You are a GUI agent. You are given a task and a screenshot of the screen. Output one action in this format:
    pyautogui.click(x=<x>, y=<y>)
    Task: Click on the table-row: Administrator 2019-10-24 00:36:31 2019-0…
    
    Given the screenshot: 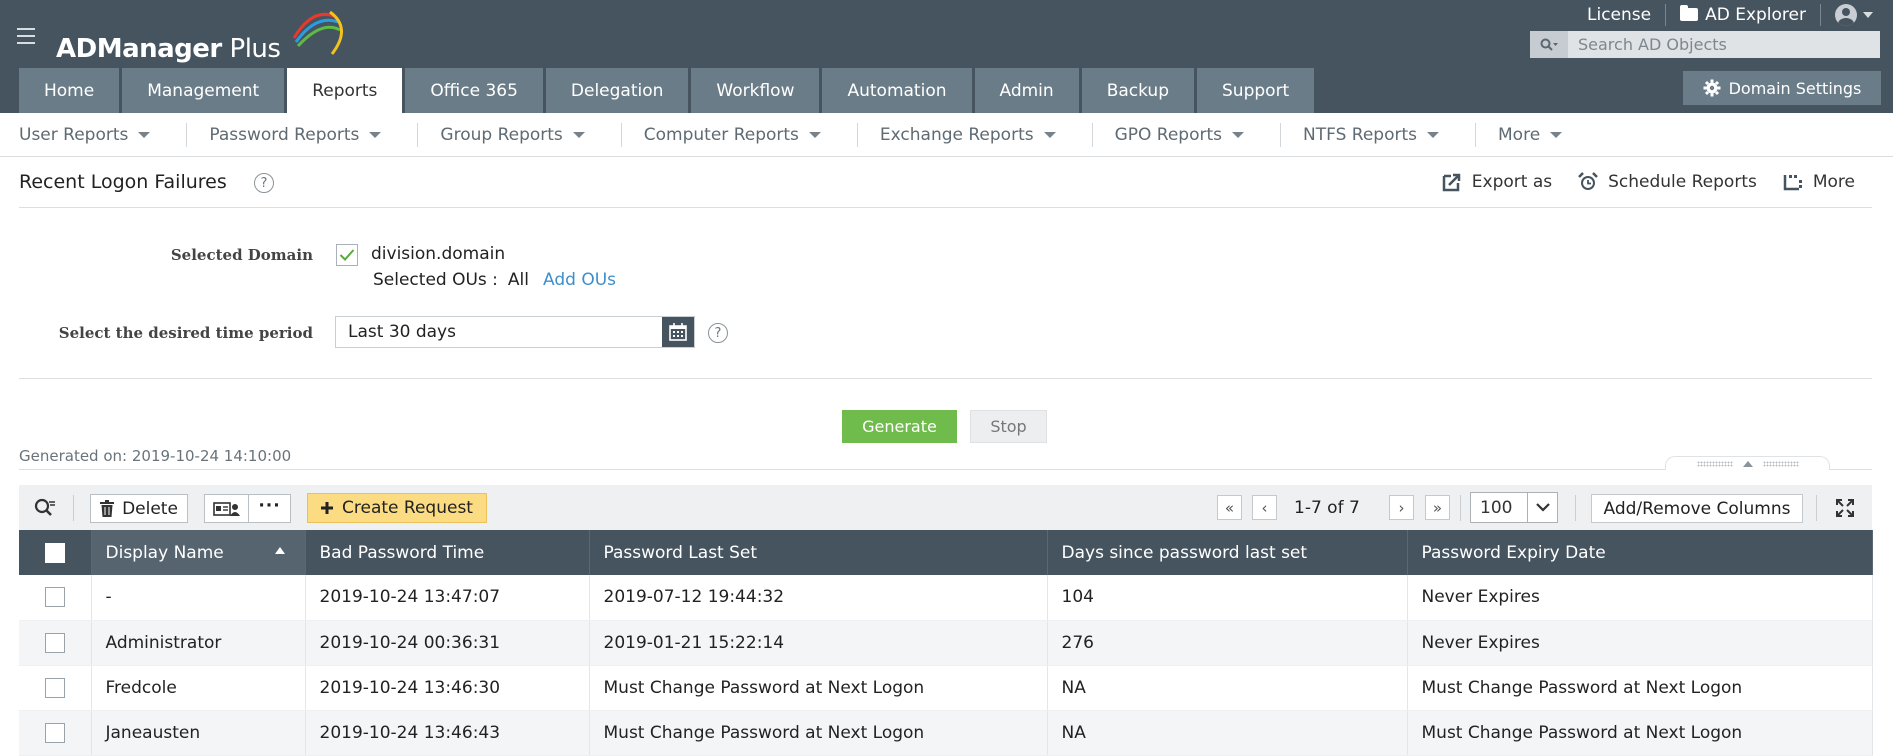 What is the action you would take?
    pyautogui.click(x=946, y=643)
    